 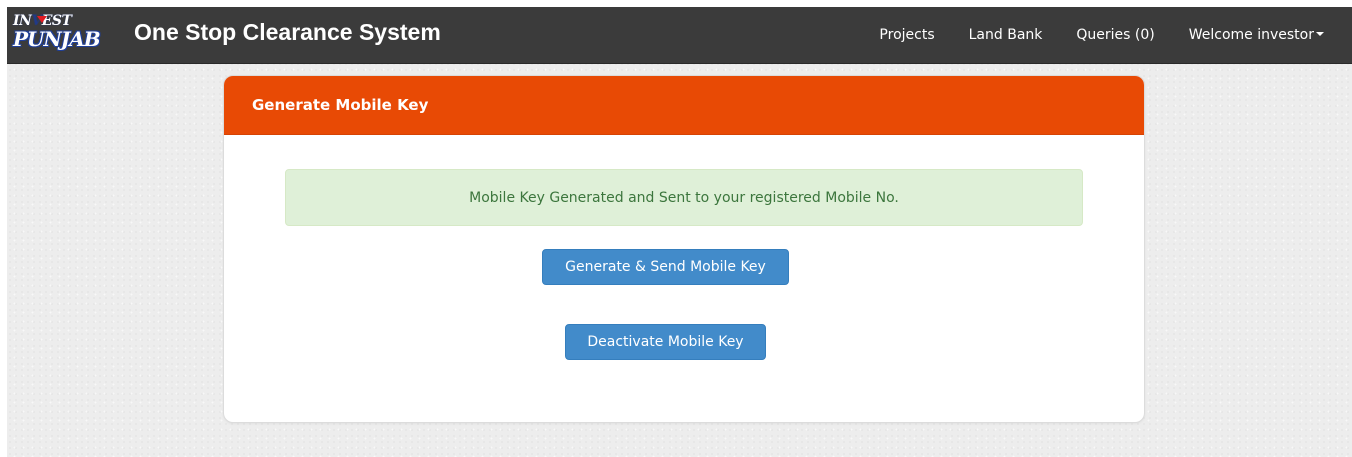 What do you see at coordinates (1006, 35) in the screenshot?
I see `nav-land-bank-link: Land Bank` at bounding box center [1006, 35].